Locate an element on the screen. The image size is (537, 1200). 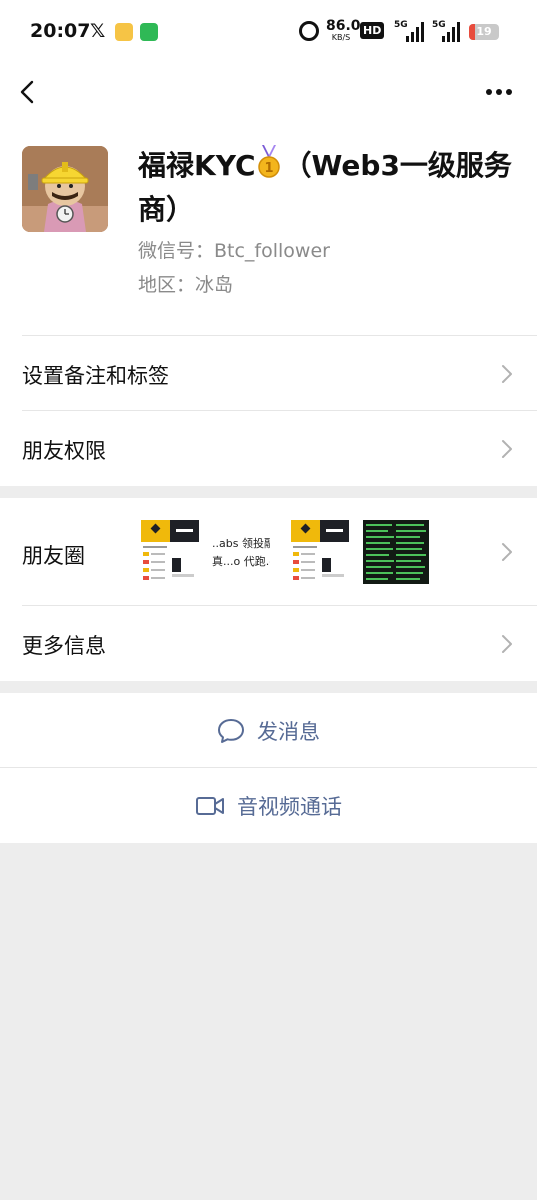
chevron-left-icon is located at coordinates (27, 92).